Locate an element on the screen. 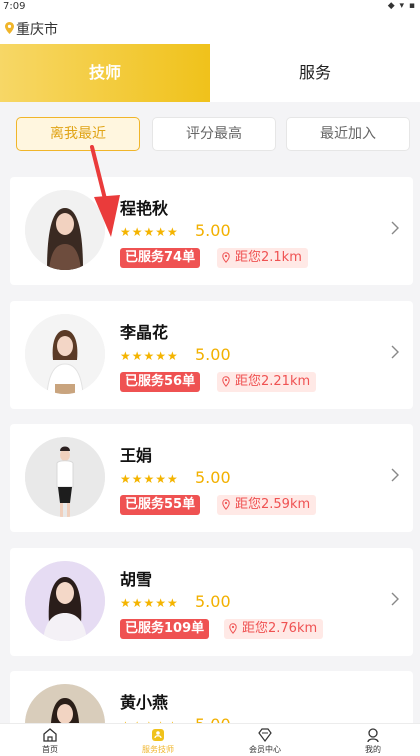 Image resolution: width=420 pixels, height=756 pixels. technician-name: 王娟 is located at coordinates (136, 455).